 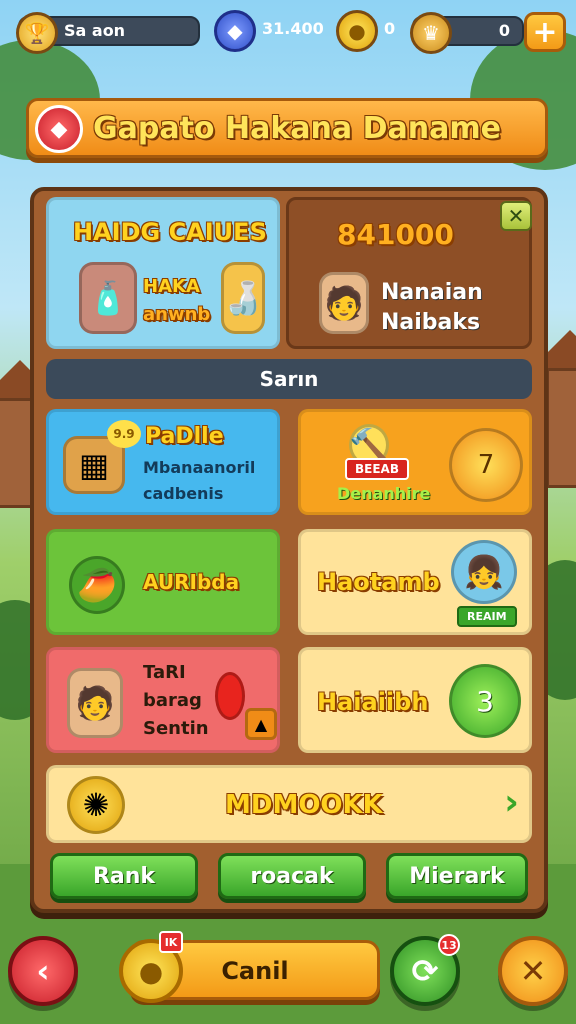 I want to click on coins-counter: ● 0, so click(x=368, y=31).